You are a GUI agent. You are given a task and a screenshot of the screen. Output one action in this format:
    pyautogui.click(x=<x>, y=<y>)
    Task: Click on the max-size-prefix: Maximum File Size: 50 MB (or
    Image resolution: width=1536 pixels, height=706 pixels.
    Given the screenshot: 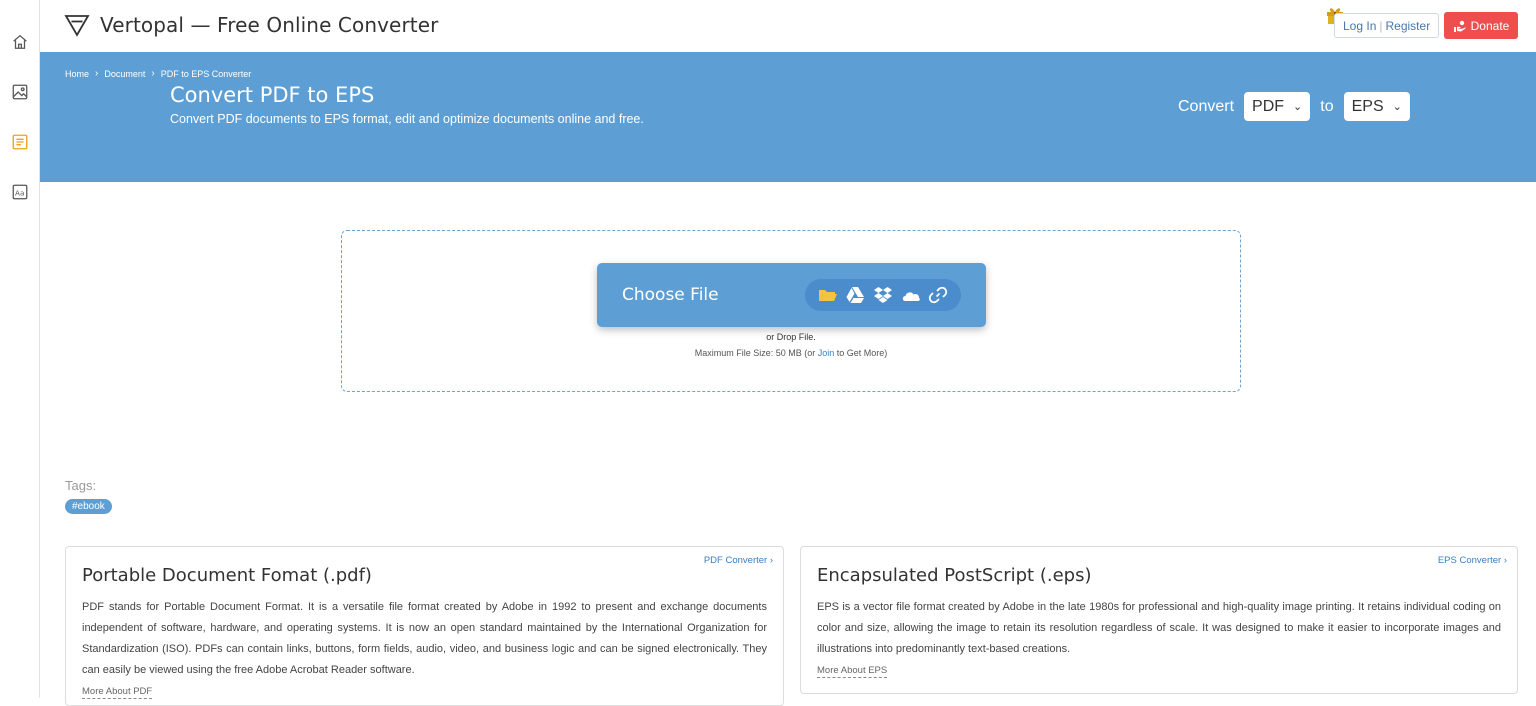 What is the action you would take?
    pyautogui.click(x=756, y=353)
    